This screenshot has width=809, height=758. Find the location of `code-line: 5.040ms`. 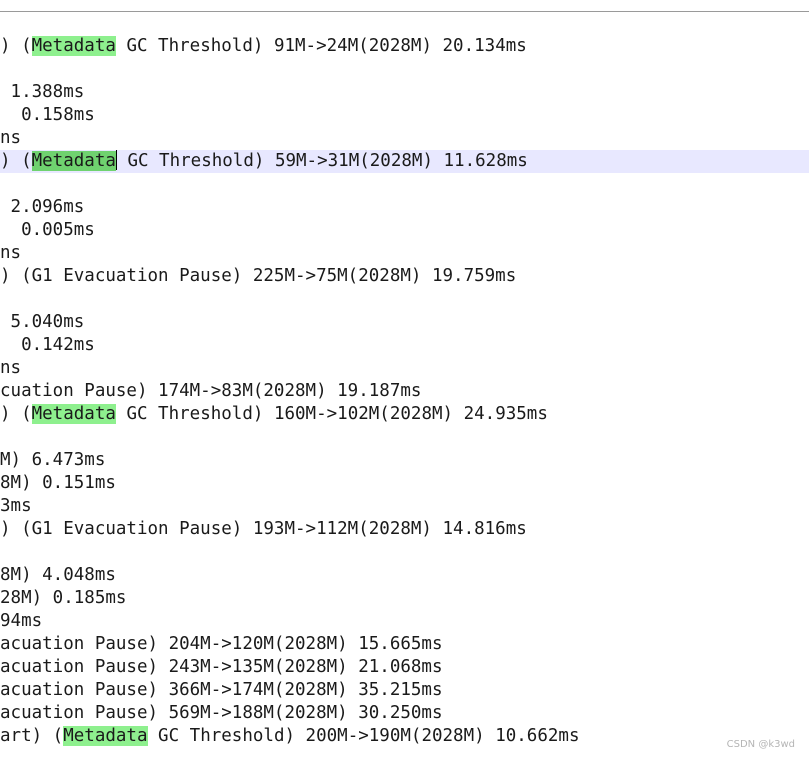

code-line: 5.040ms is located at coordinates (404, 322).